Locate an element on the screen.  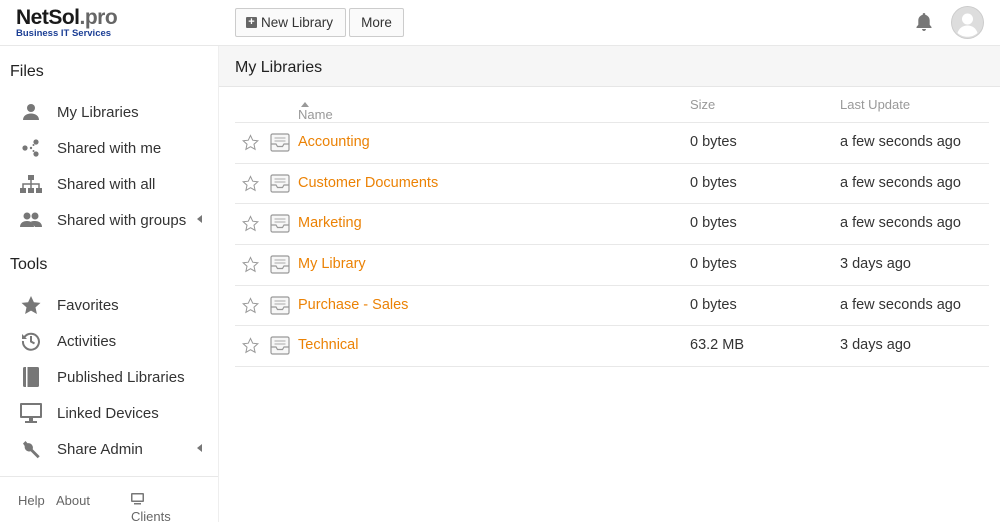
more-button: More is located at coordinates (376, 22).